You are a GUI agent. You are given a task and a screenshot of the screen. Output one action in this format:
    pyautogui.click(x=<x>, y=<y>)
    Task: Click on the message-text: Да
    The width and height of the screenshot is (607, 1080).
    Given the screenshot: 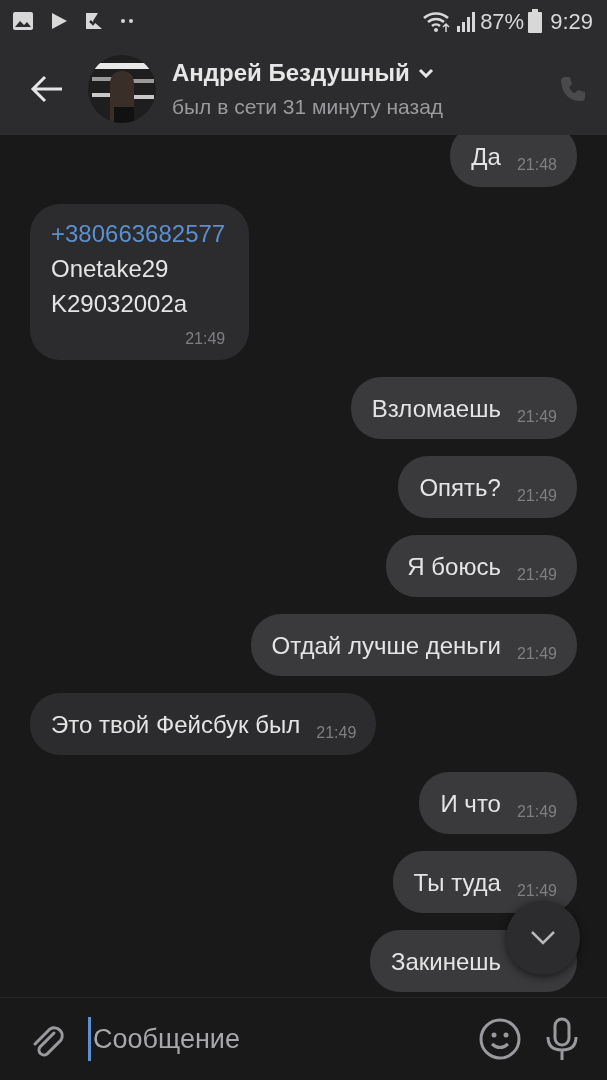 What is the action you would take?
    pyautogui.click(x=486, y=157)
    